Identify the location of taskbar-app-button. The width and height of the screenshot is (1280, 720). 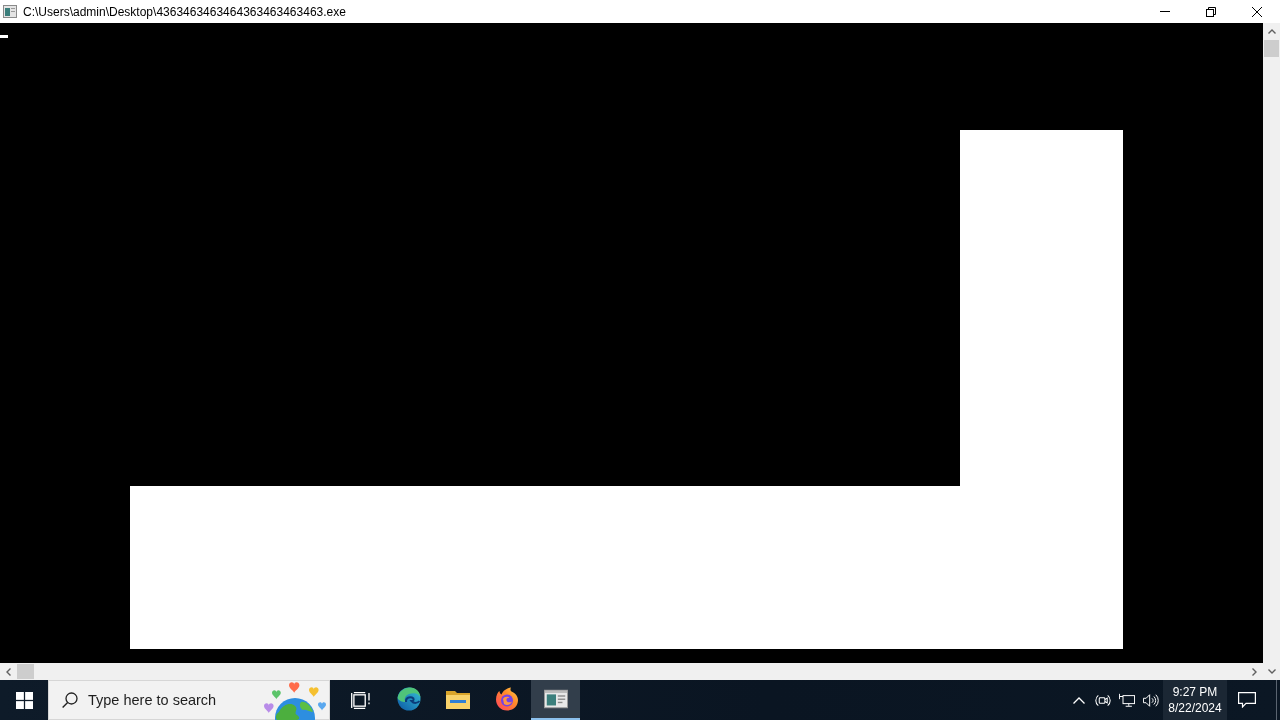
(555, 700).